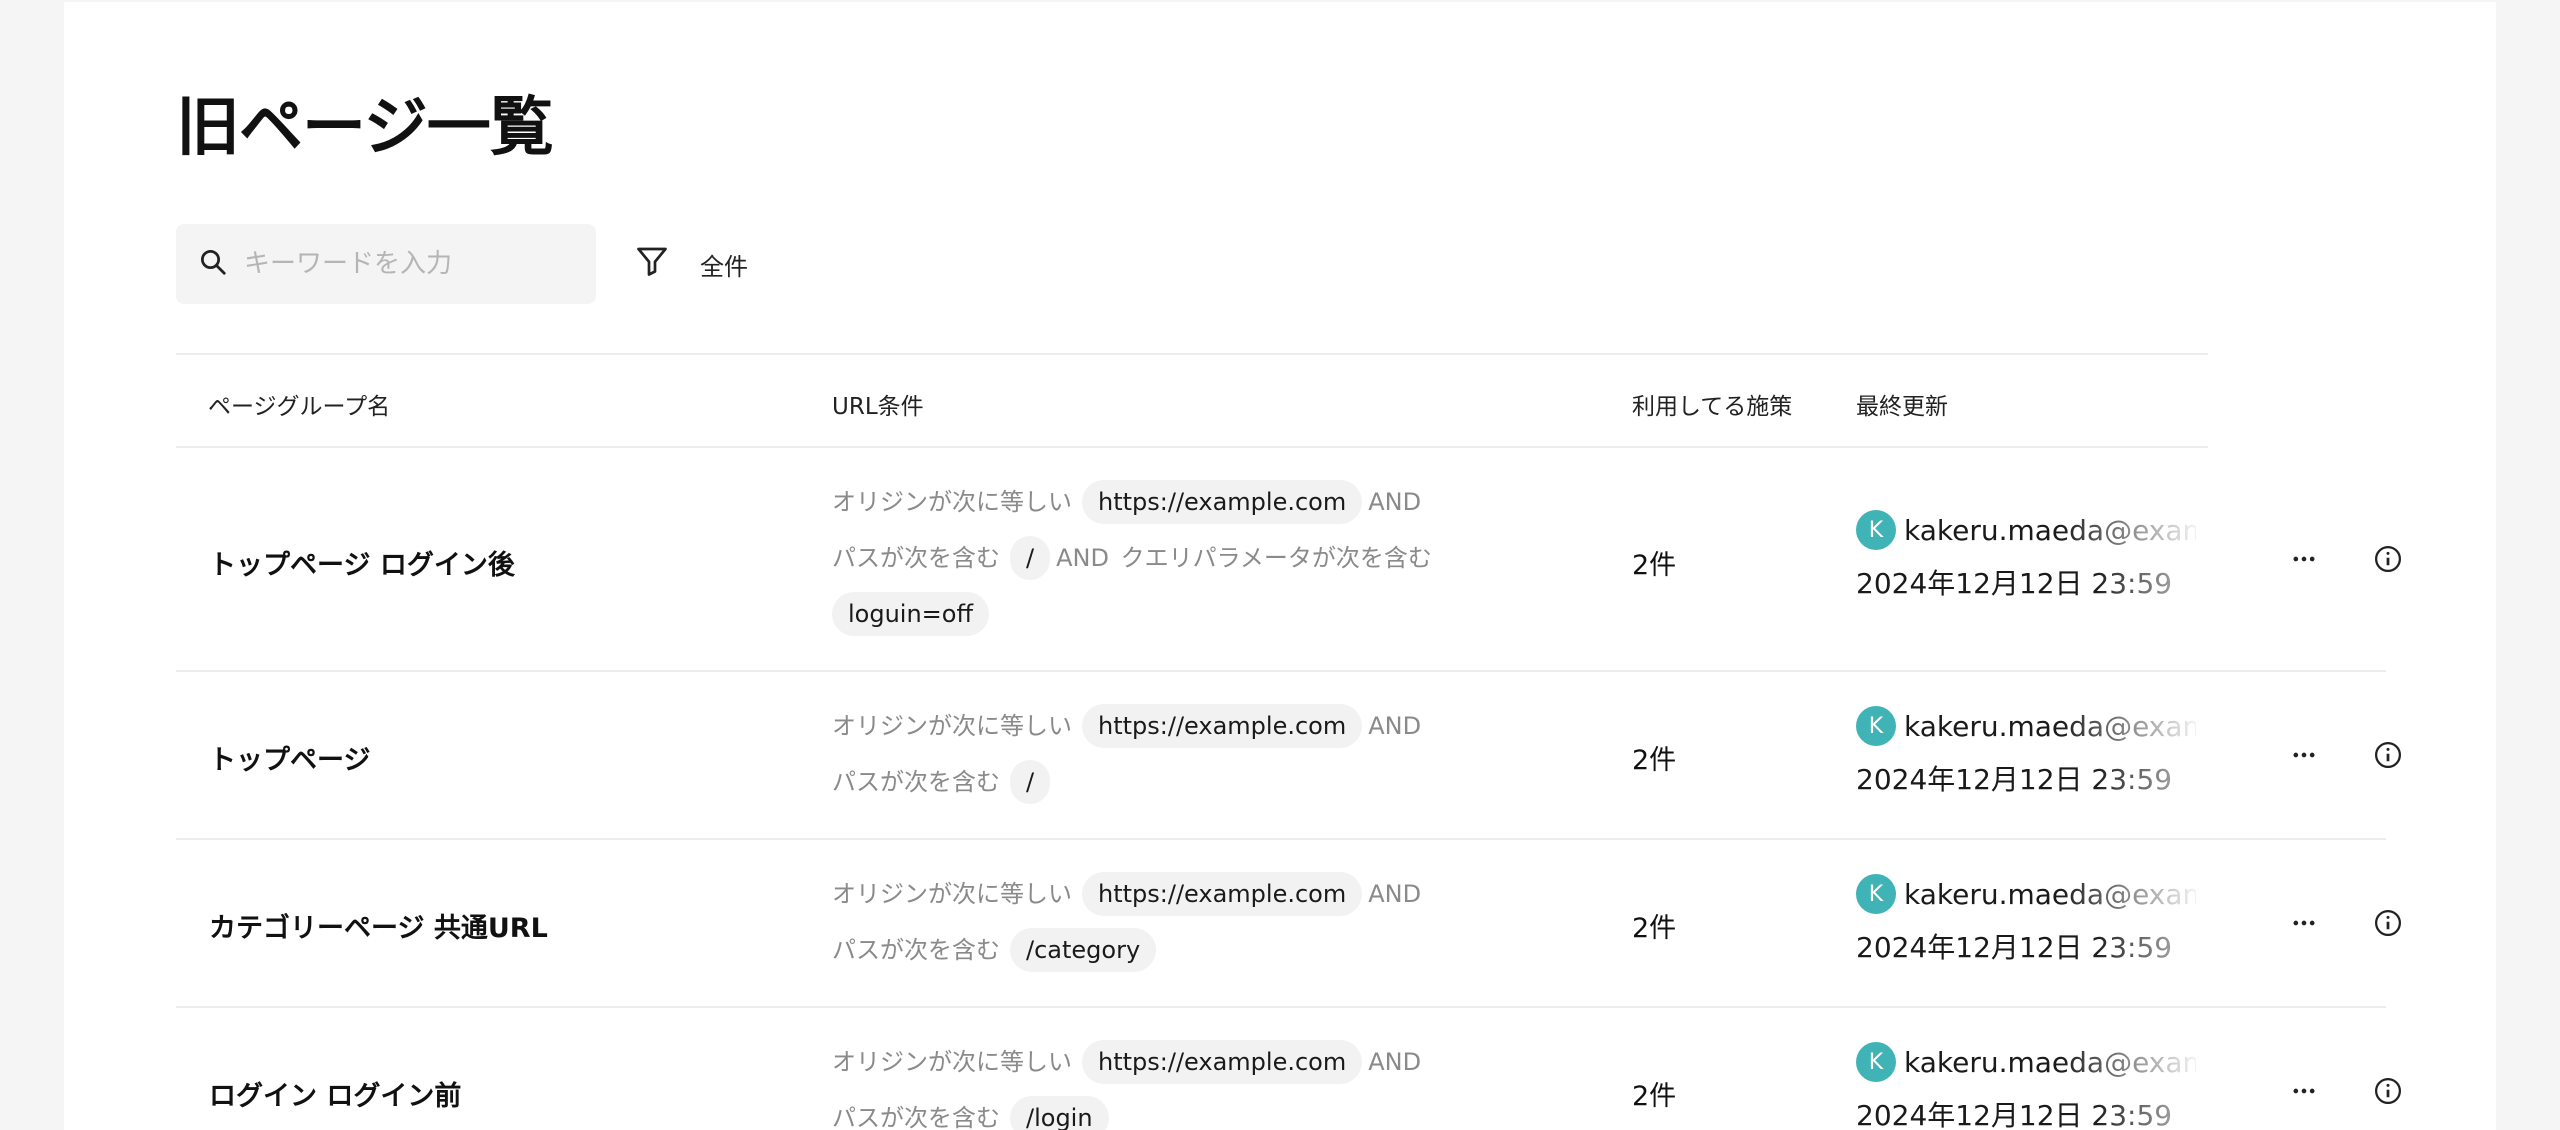 This screenshot has width=2560, height=1130. Describe the element at coordinates (289, 757) in the screenshot. I see `page-group-name: トップページ` at that location.